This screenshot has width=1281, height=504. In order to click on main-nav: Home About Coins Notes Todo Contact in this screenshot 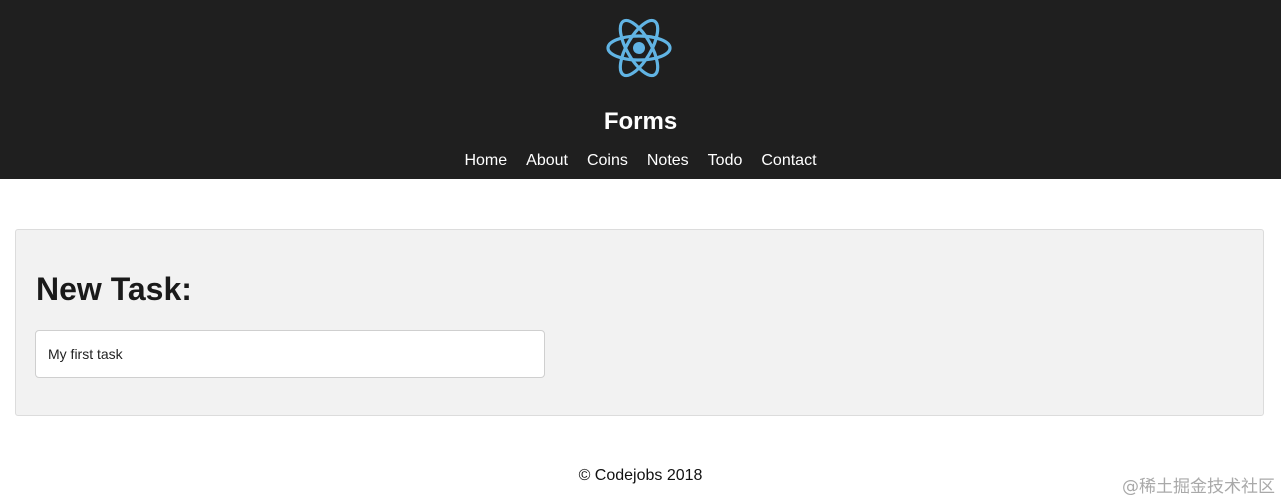, I will do `click(640, 161)`.